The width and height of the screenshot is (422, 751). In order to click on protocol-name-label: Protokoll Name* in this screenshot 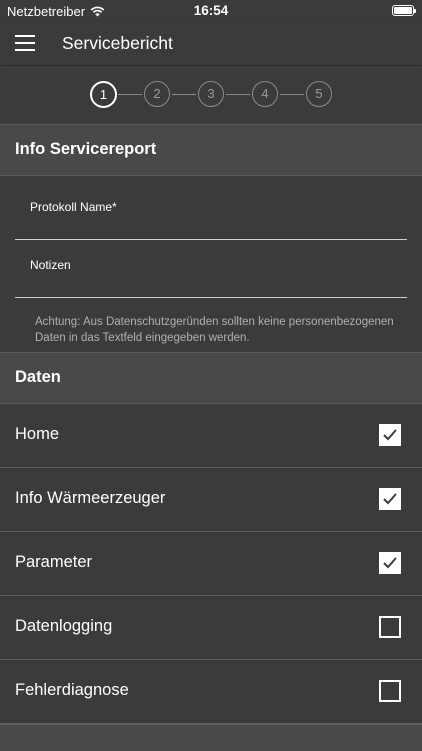, I will do `click(73, 207)`.